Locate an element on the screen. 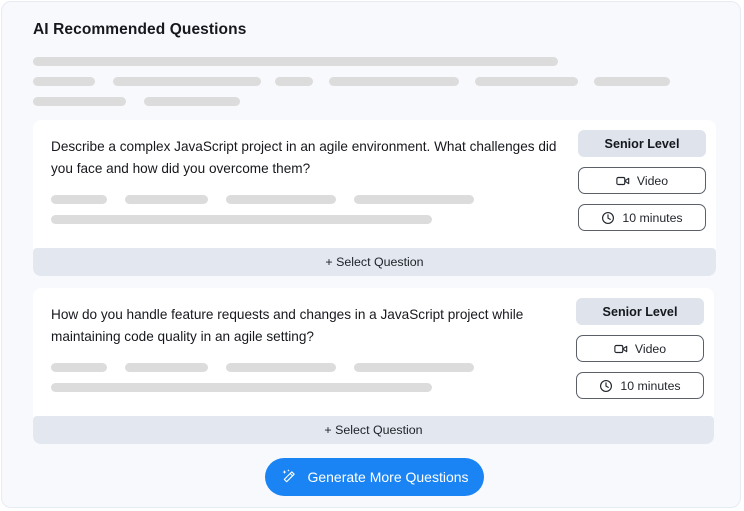 This screenshot has height=511, width=744. magic-wand-icon is located at coordinates (289, 477).